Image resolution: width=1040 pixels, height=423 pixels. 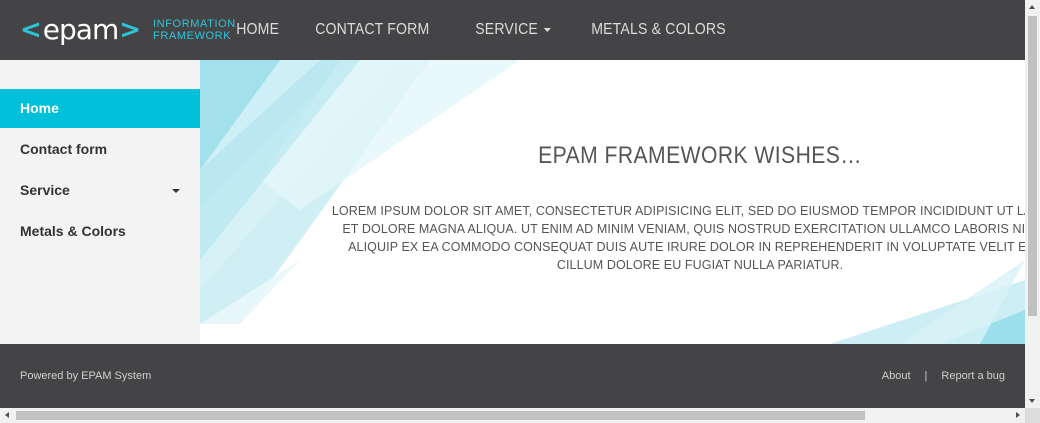 What do you see at coordinates (1032, 7) in the screenshot?
I see `scroll-up-icon` at bounding box center [1032, 7].